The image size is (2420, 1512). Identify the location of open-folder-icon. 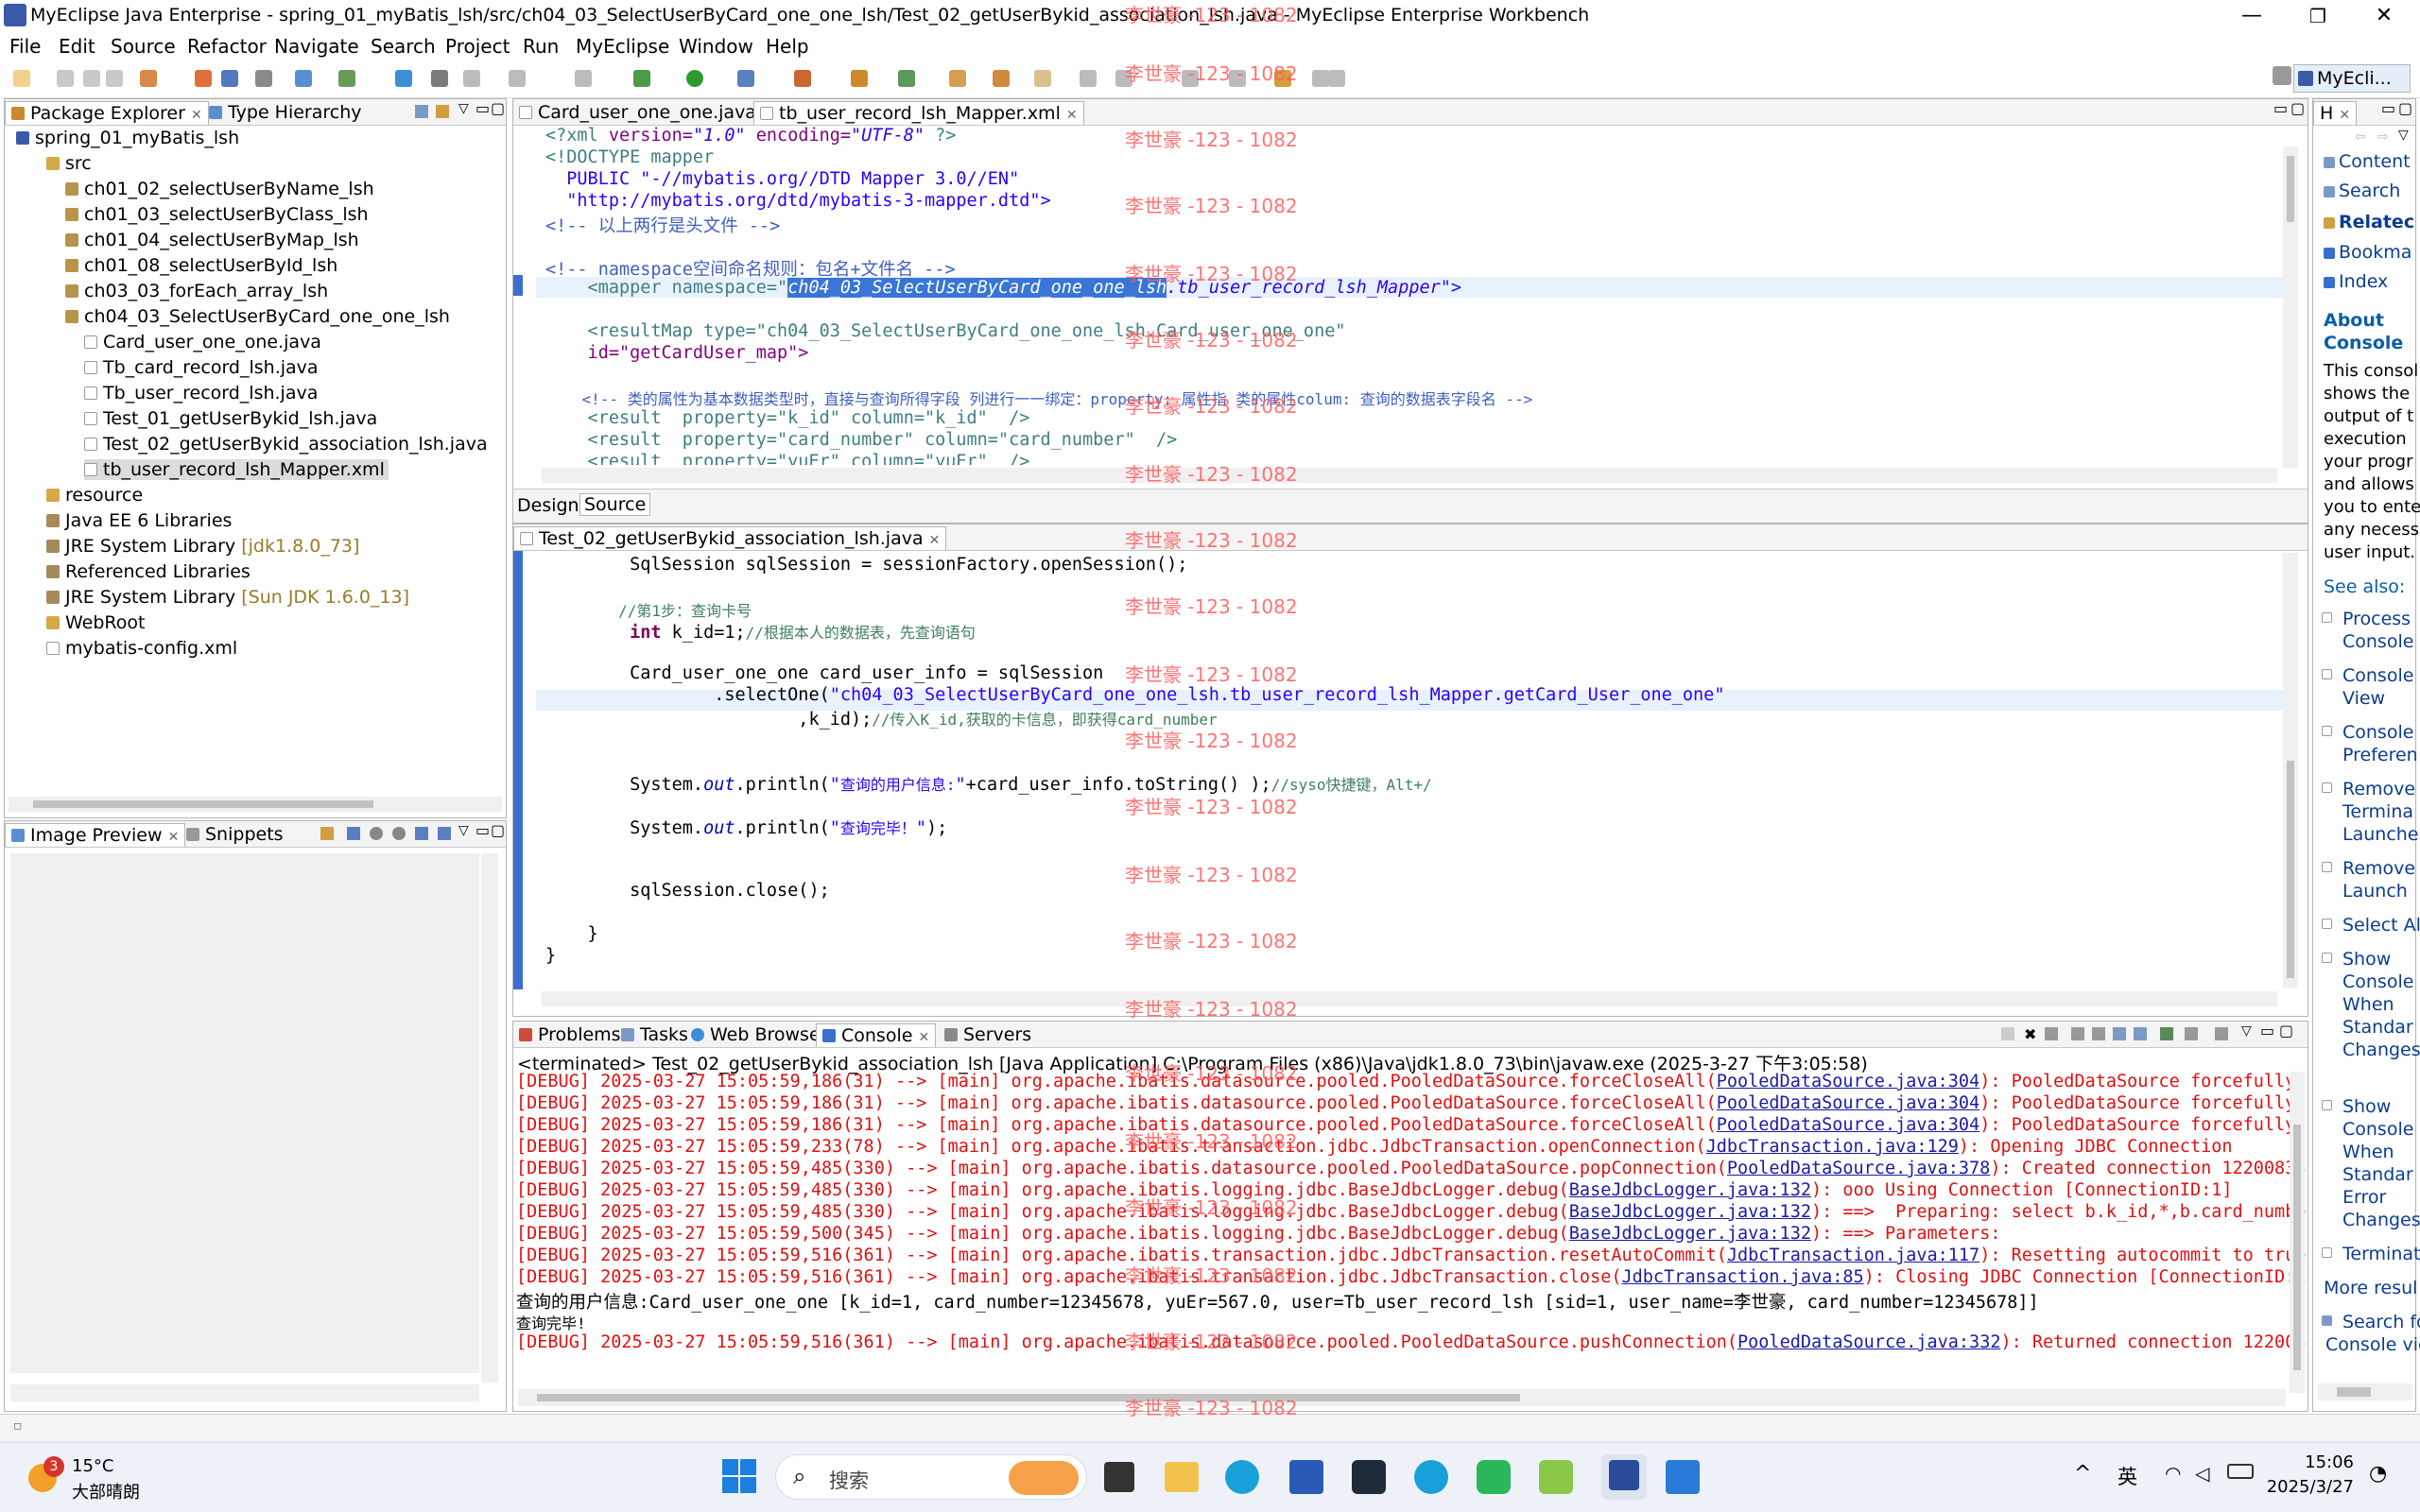
(957, 78).